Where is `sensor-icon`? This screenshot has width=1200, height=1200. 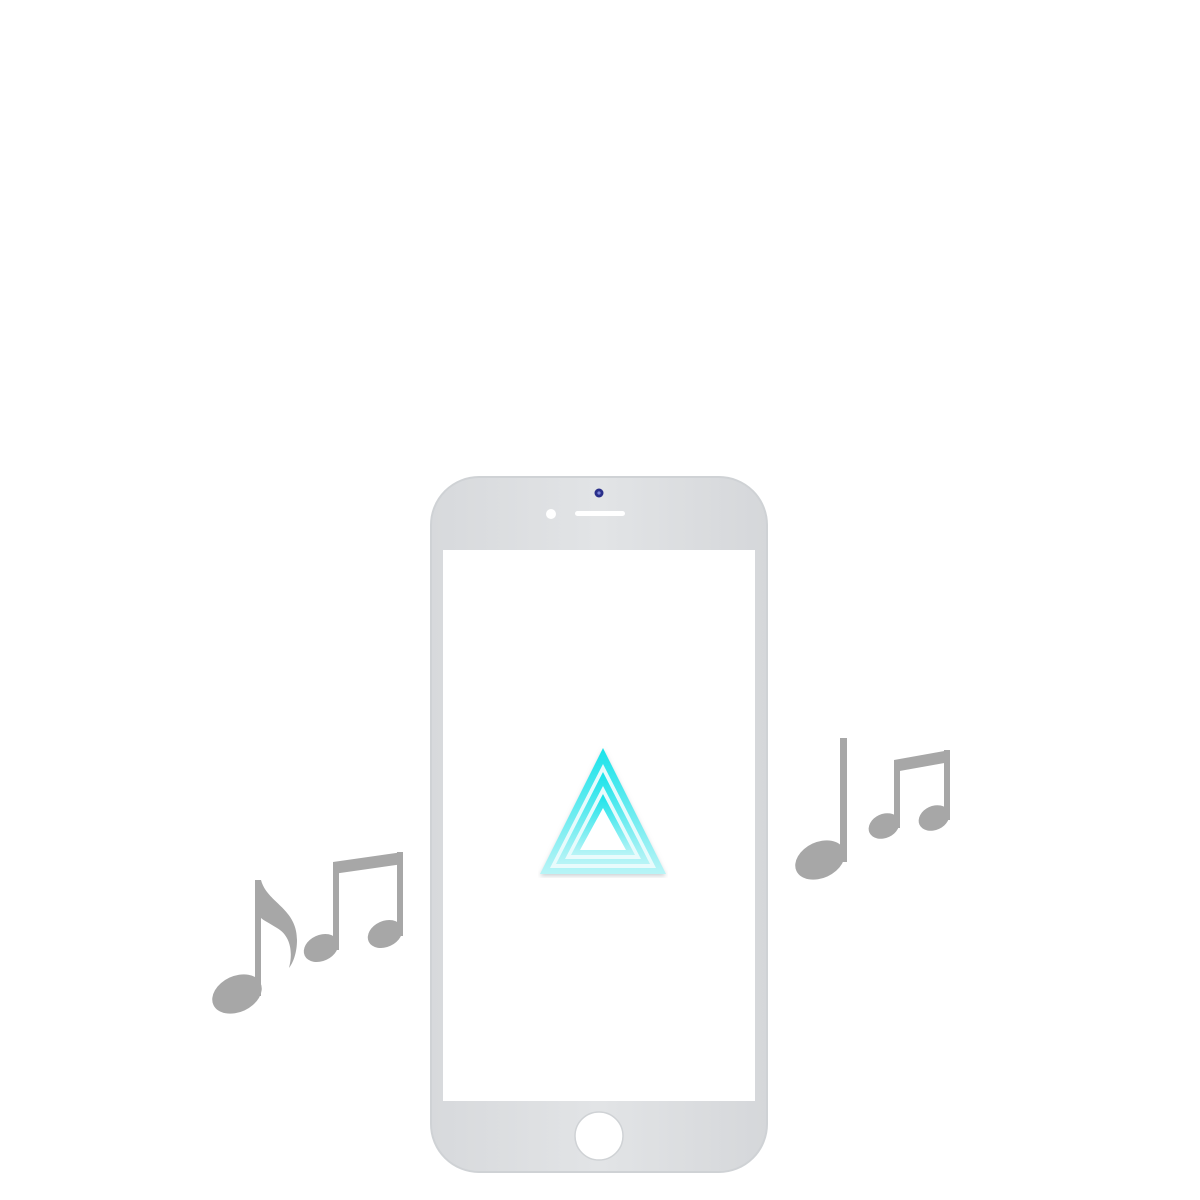 sensor-icon is located at coordinates (551, 514).